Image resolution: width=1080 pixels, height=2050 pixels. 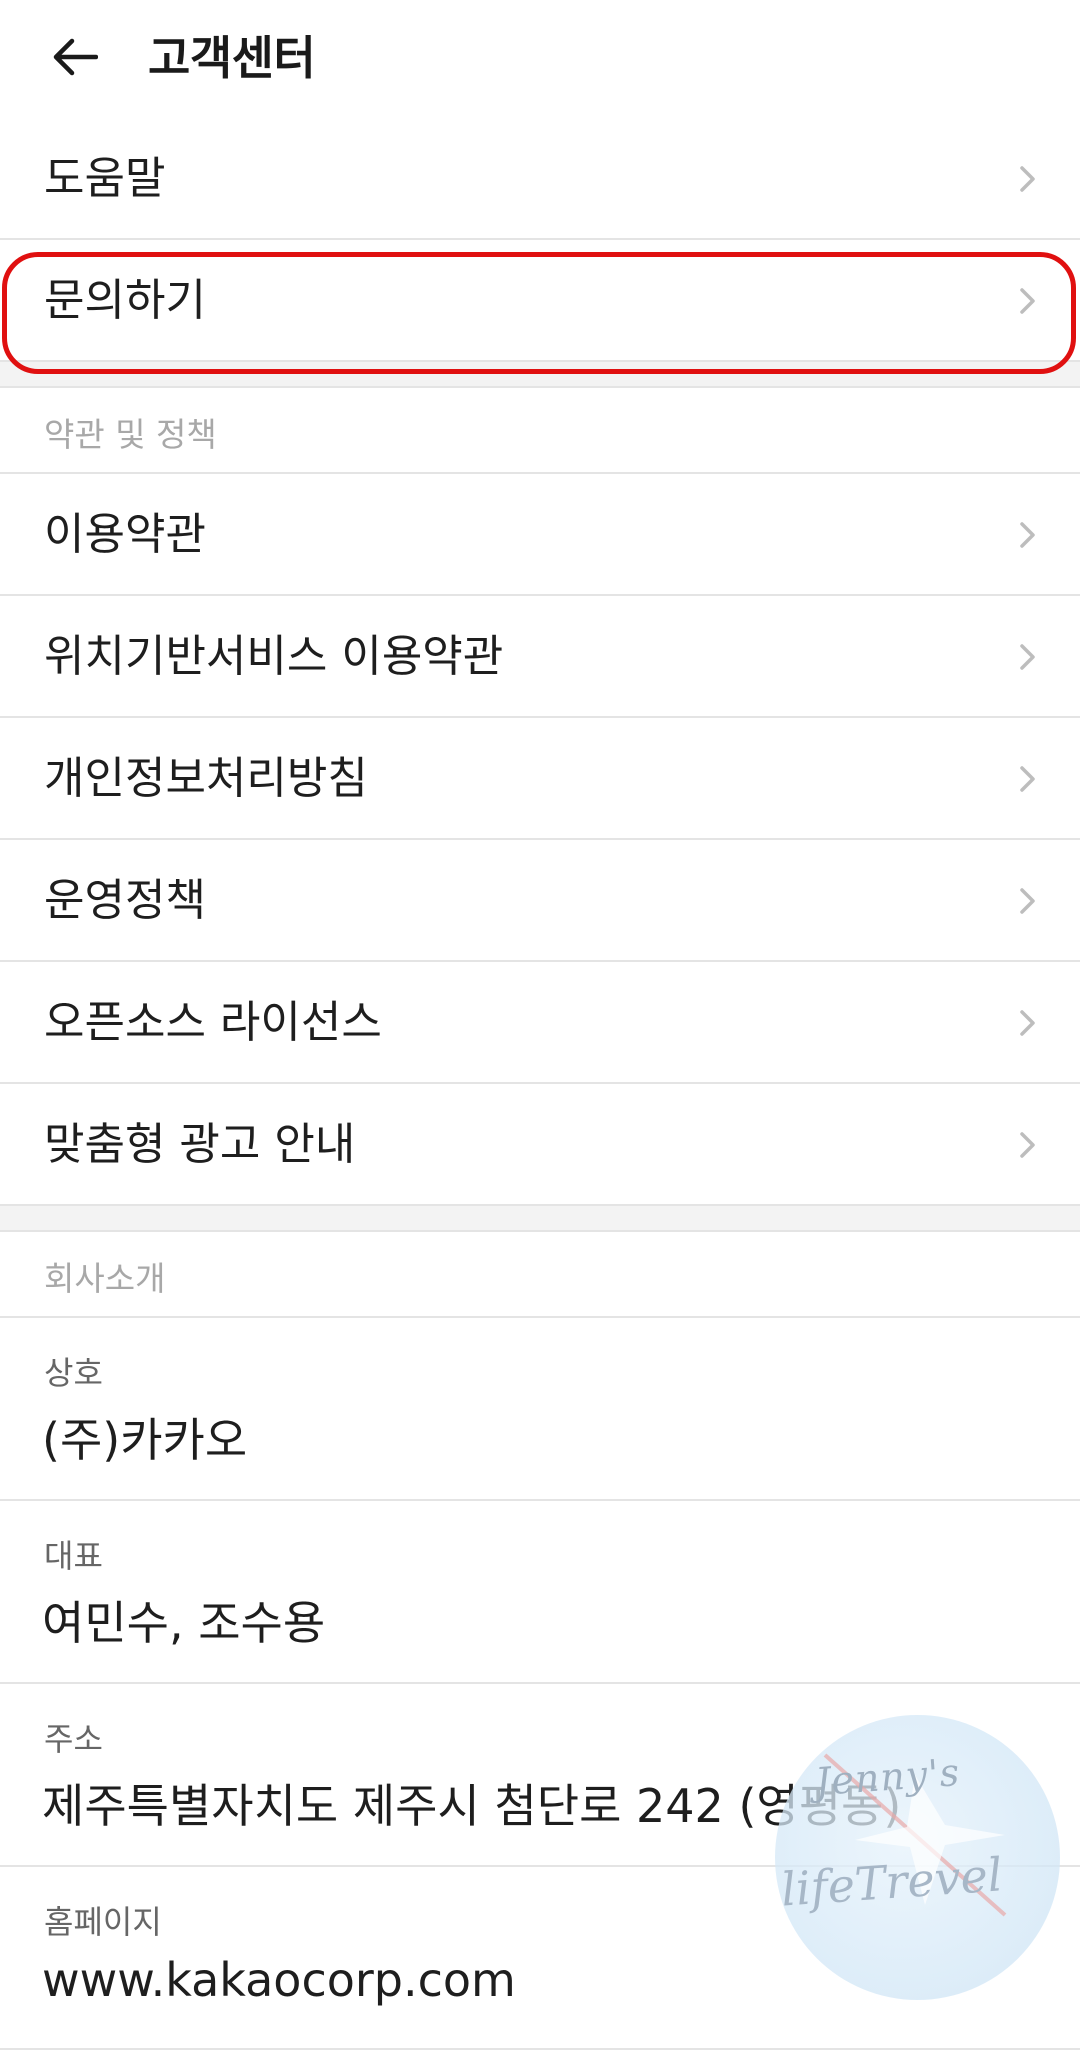 What do you see at coordinates (73, 1739) in the screenshot?
I see `info-label: 주소` at bounding box center [73, 1739].